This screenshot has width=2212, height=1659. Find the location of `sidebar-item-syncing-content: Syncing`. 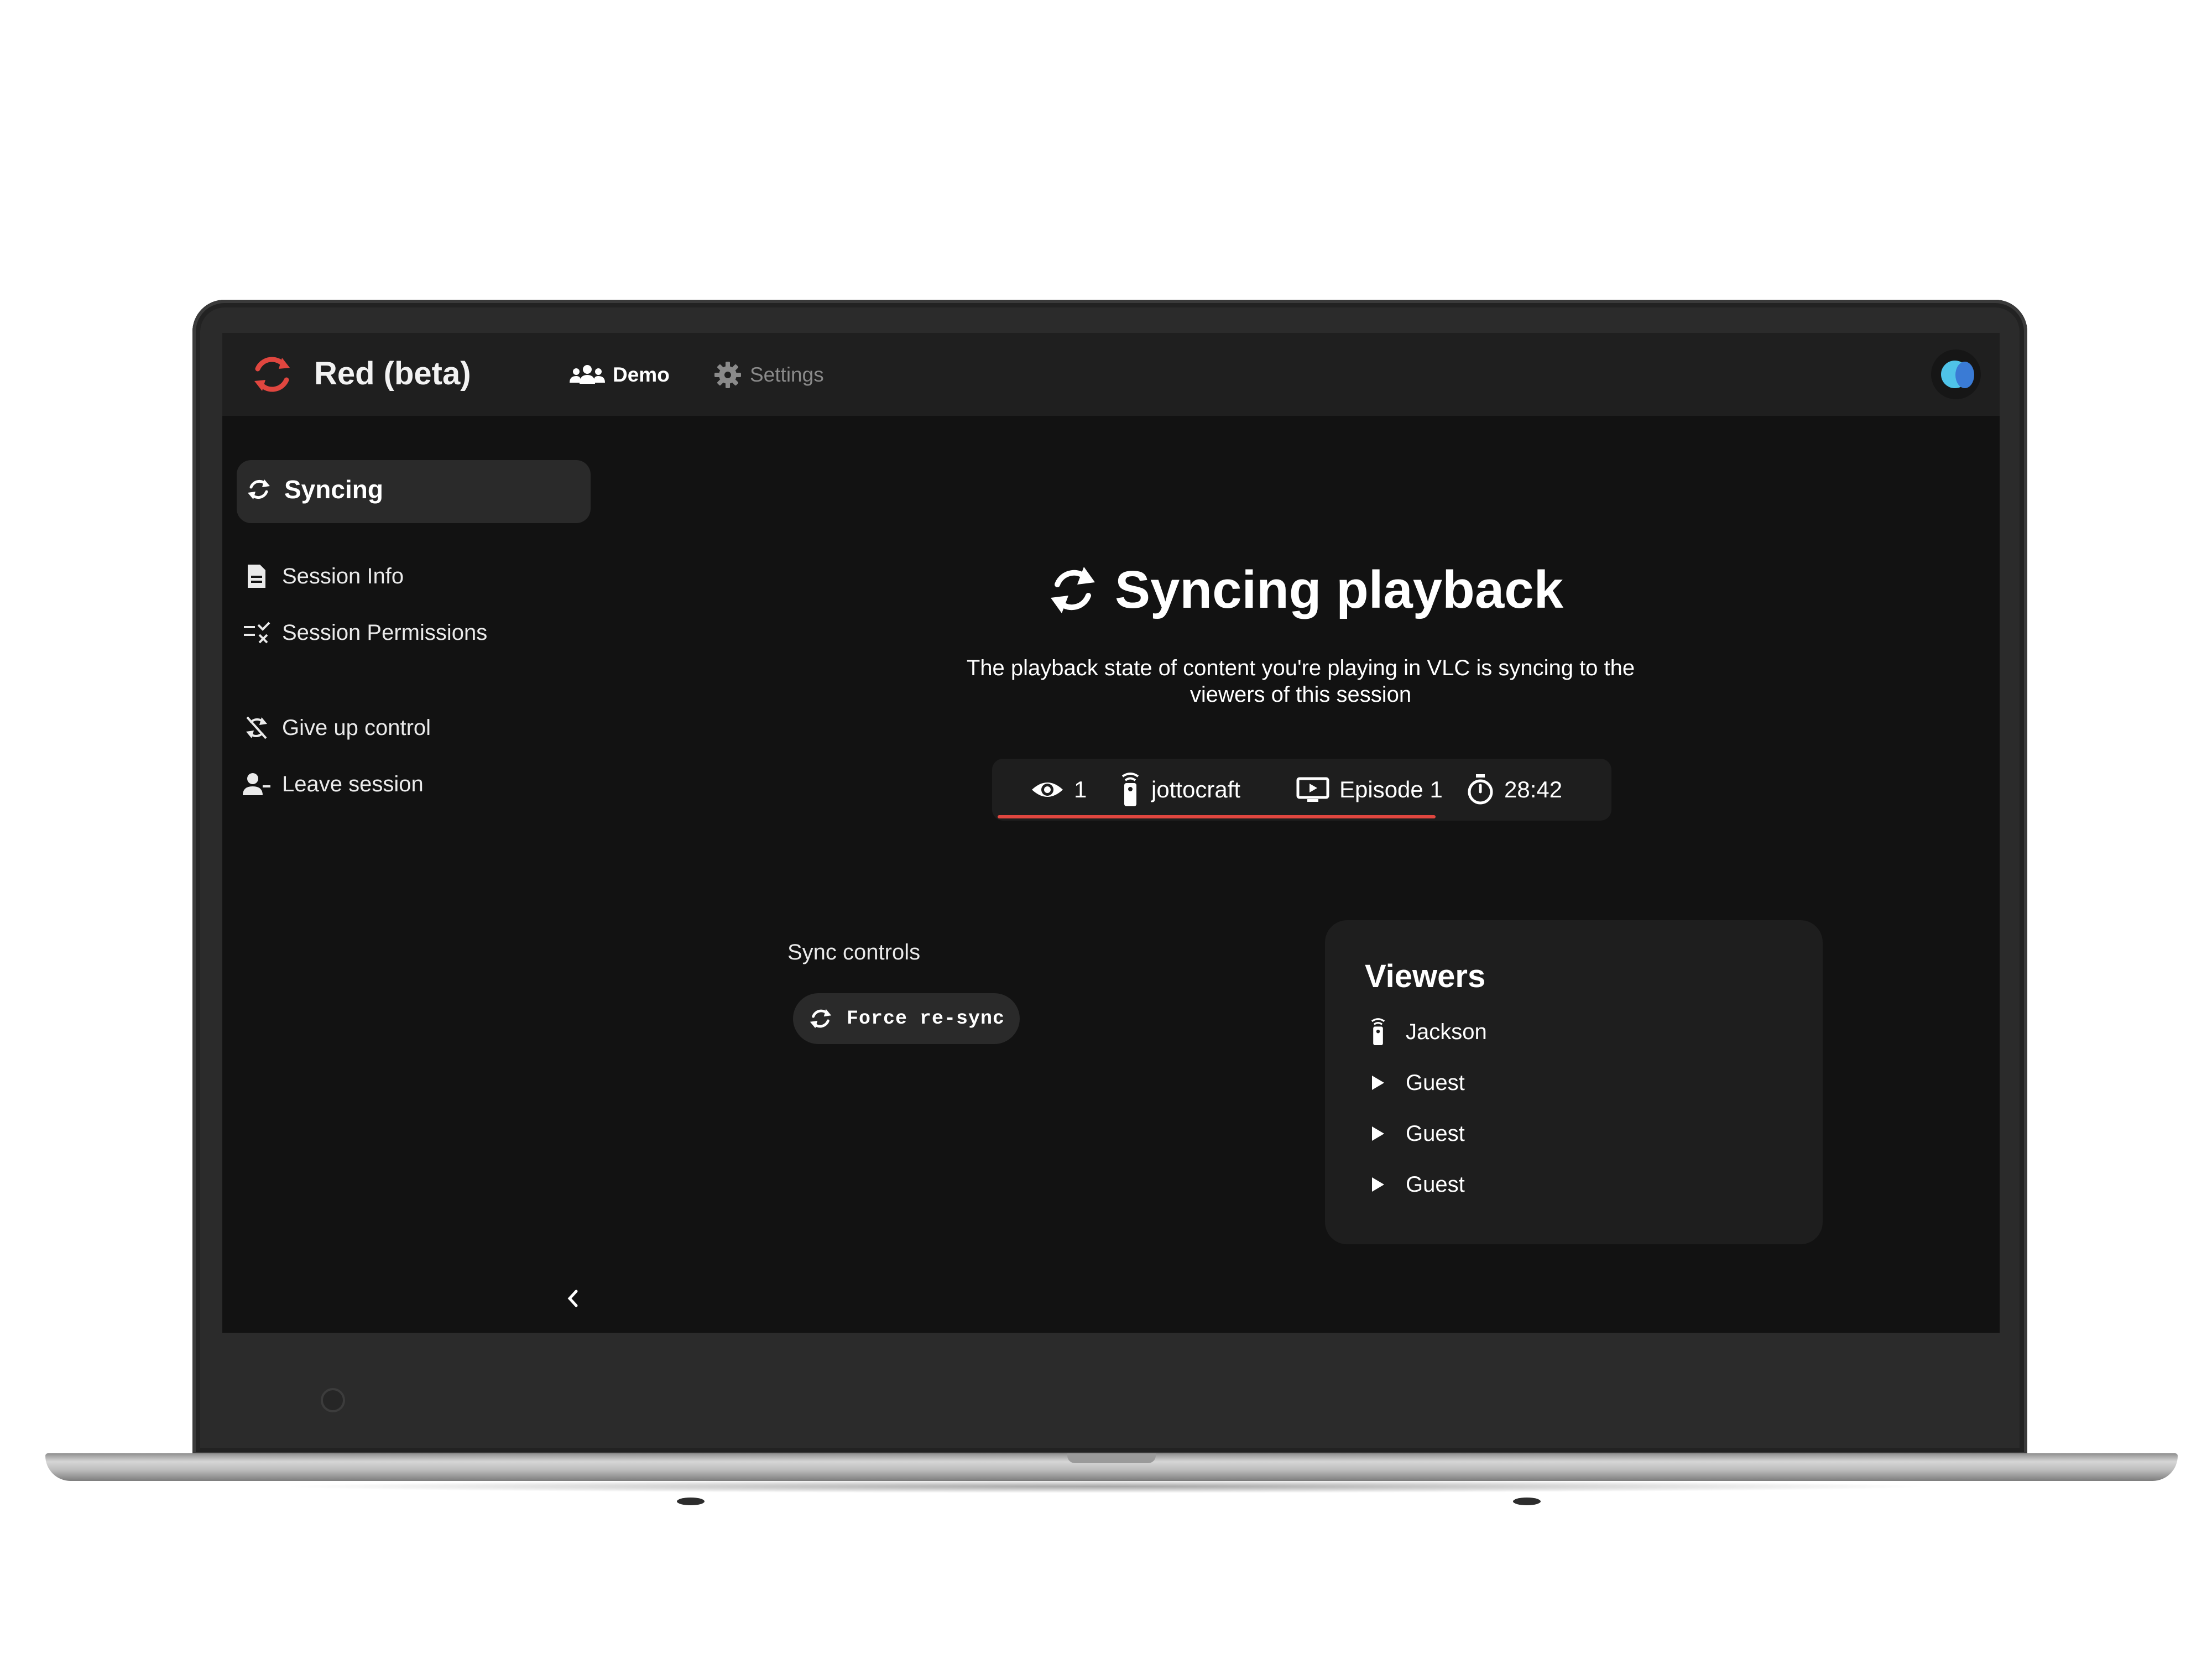

sidebar-item-syncing-content: Syncing is located at coordinates (314, 489).